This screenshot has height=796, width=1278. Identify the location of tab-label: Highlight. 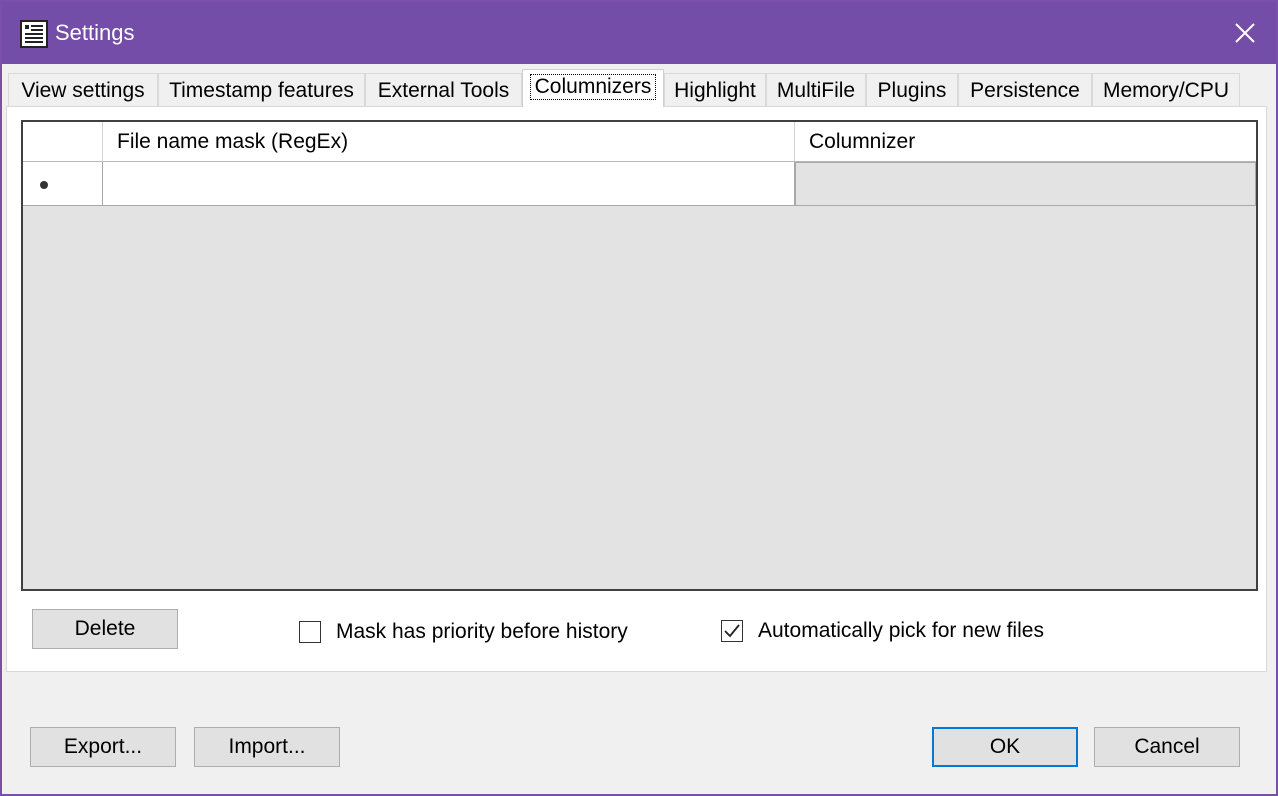
(715, 90).